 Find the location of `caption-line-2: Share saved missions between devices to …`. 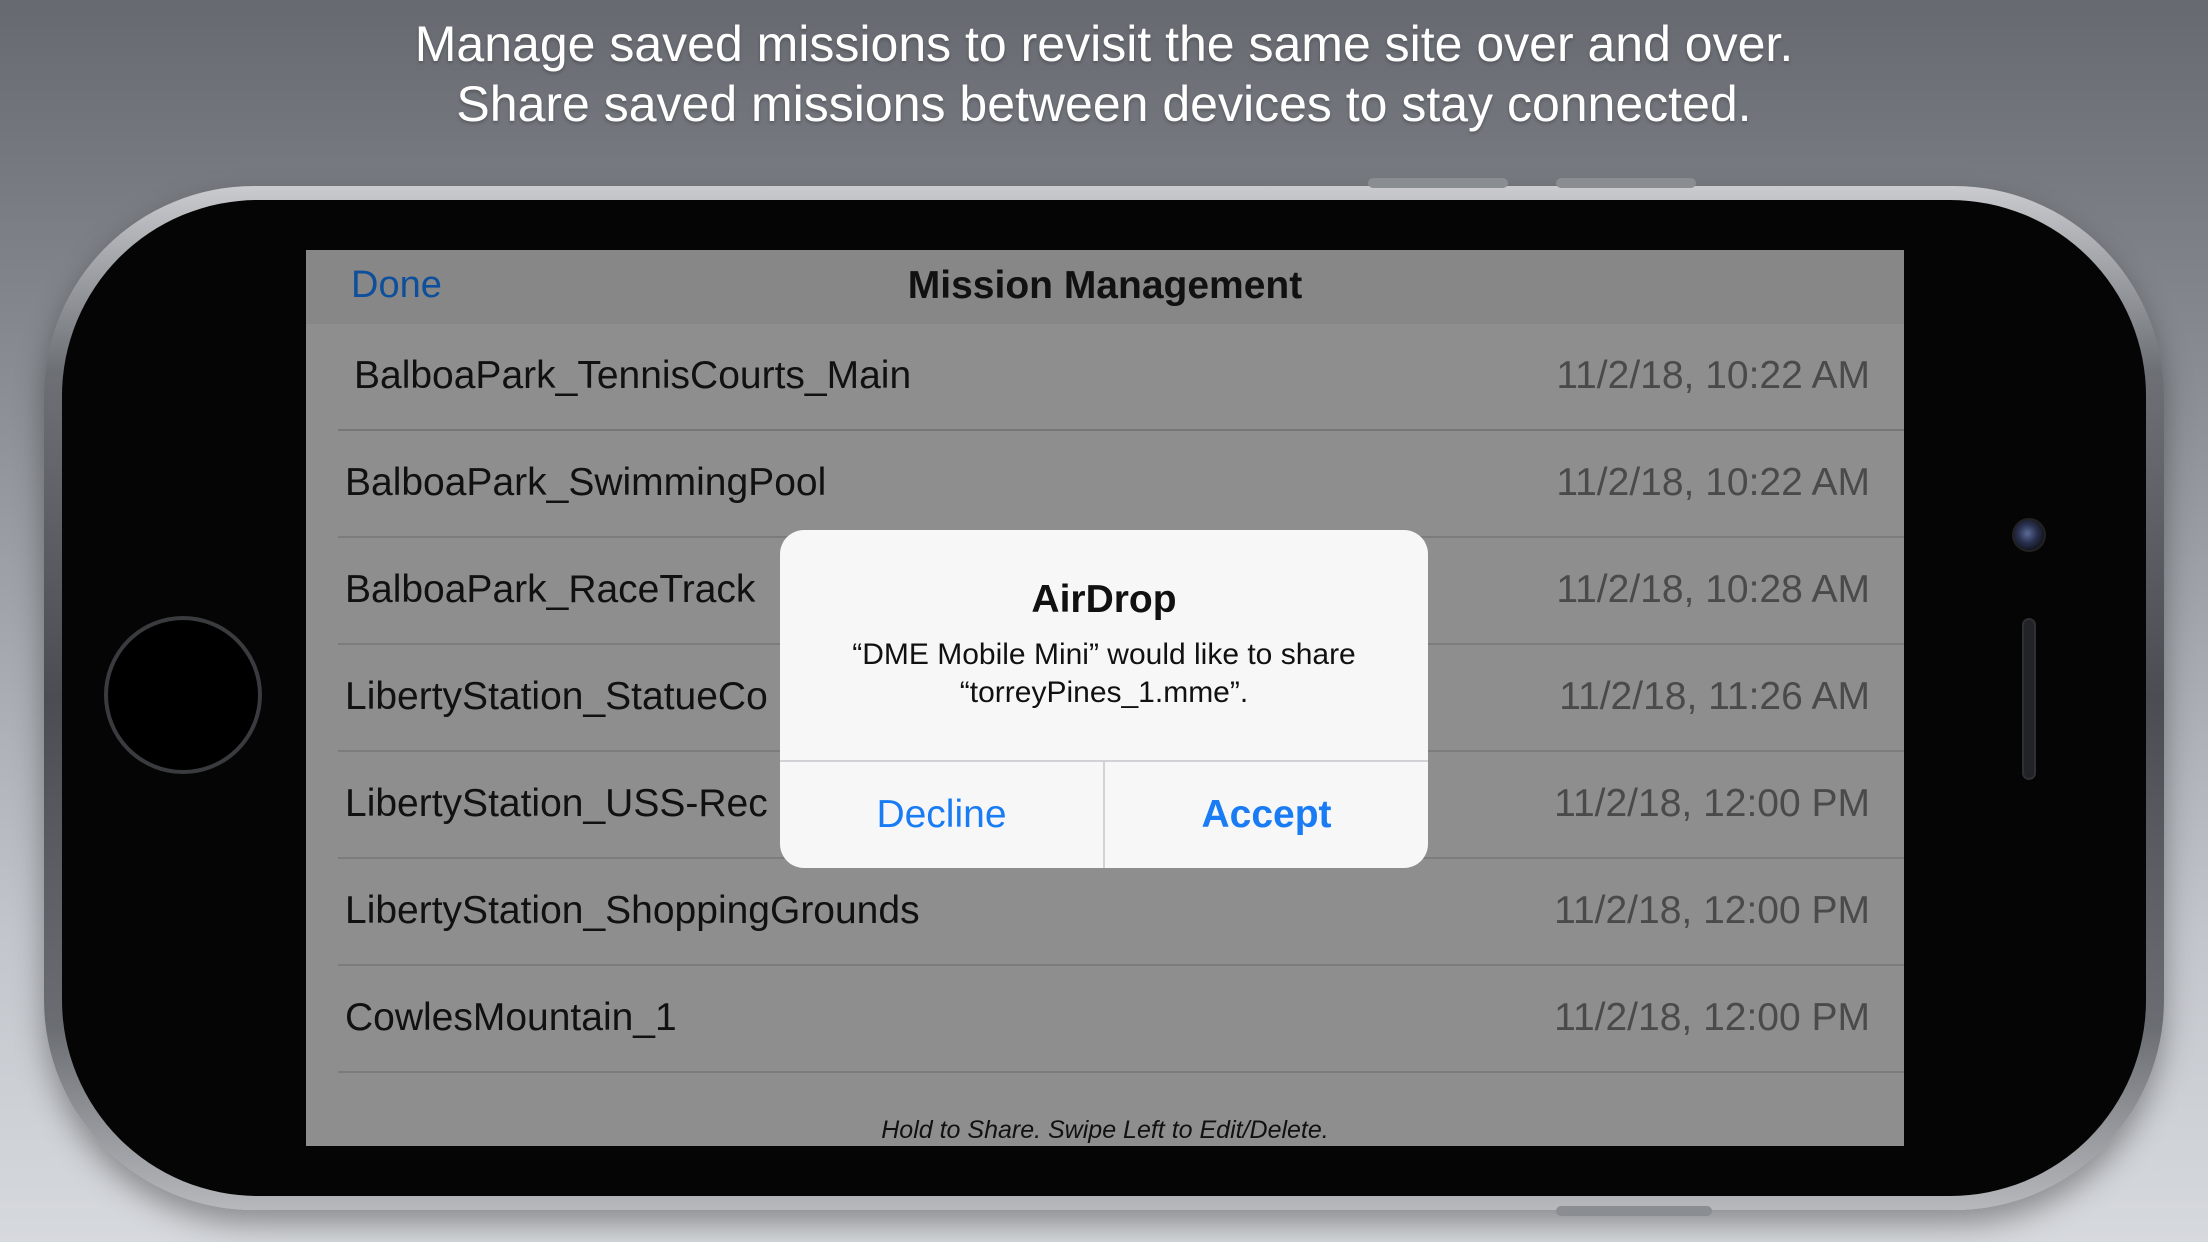

caption-line-2: Share saved missions between devices to … is located at coordinates (1104, 104).